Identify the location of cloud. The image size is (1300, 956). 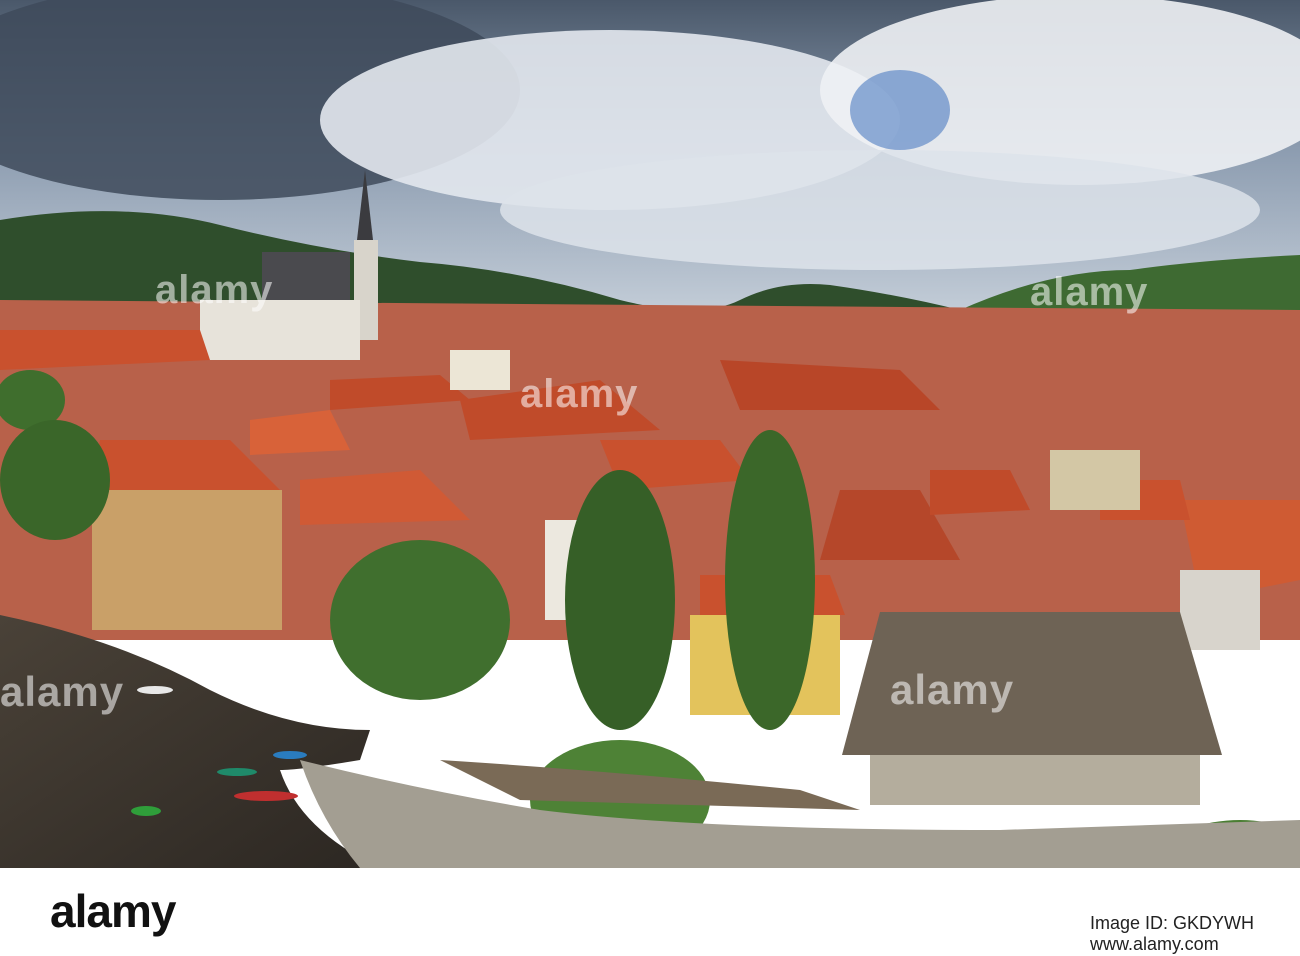
(880, 210).